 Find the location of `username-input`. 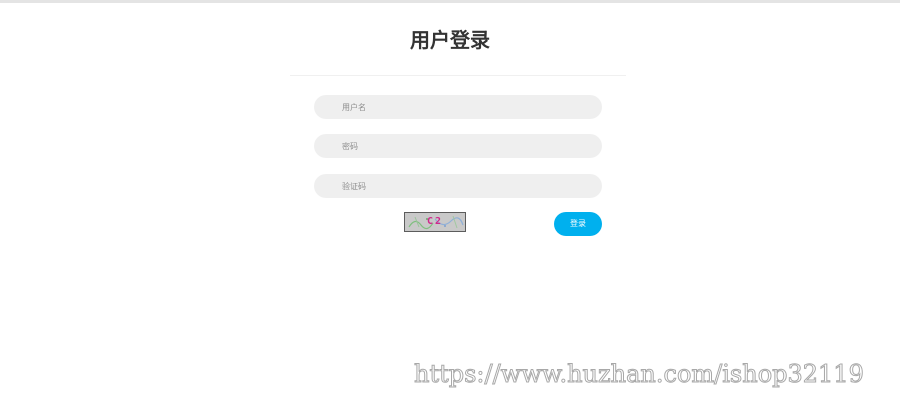

username-input is located at coordinates (458, 107).